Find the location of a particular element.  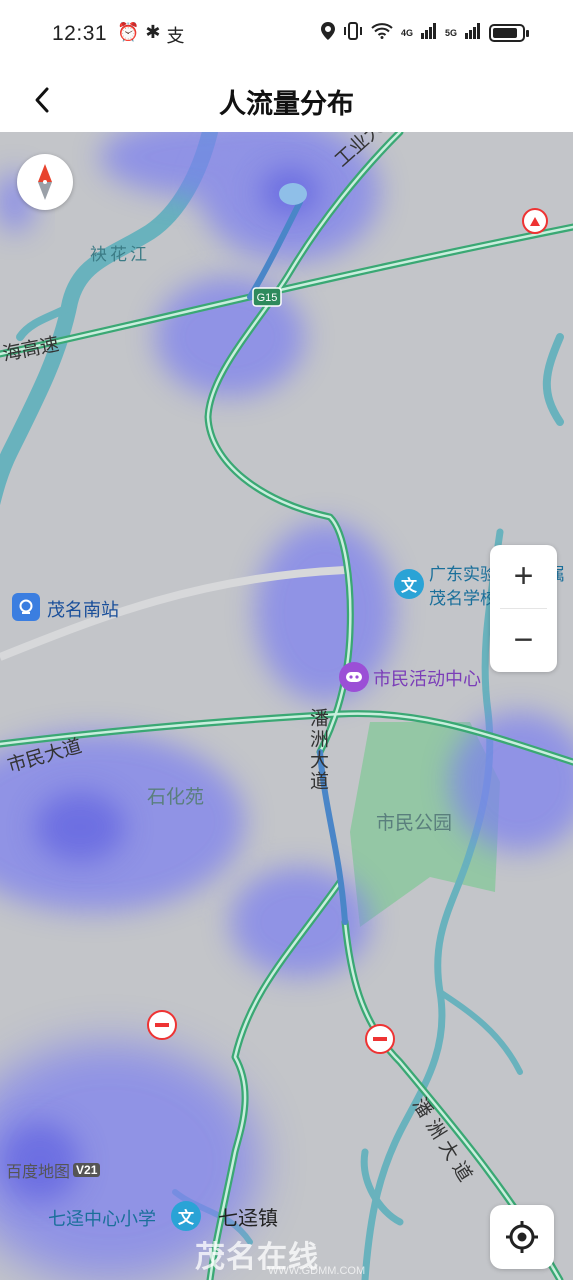

area-label-shimin-park: 市民公园 is located at coordinates (414, 823).